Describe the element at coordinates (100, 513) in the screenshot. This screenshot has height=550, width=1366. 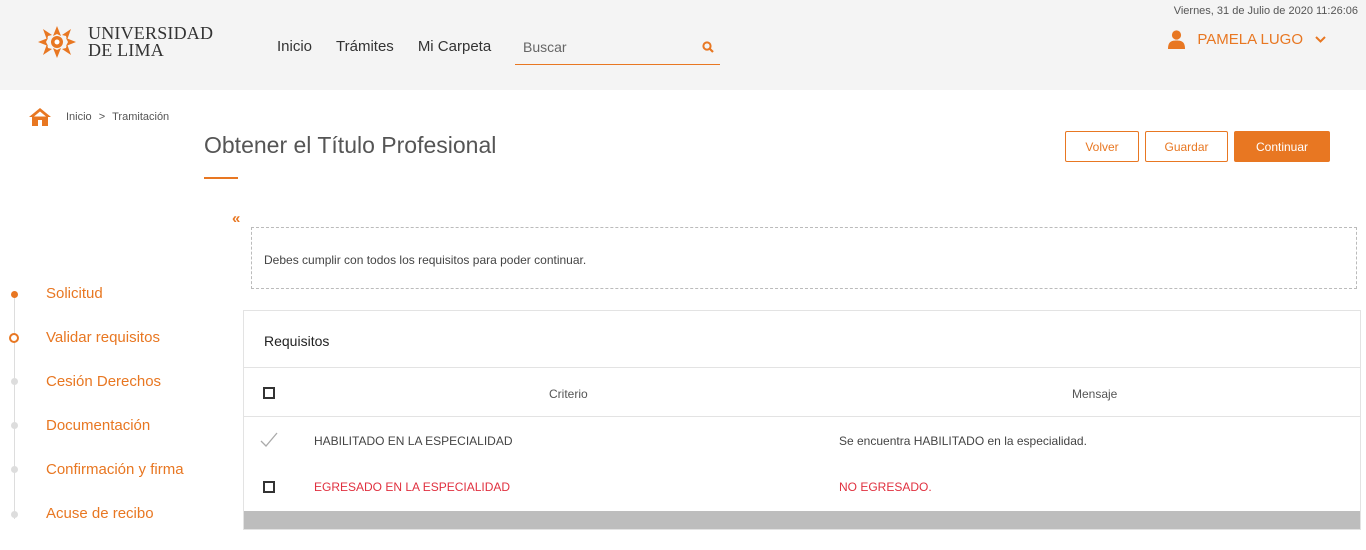
I see `step-acuse-recibo: Acuse de recibo` at that location.